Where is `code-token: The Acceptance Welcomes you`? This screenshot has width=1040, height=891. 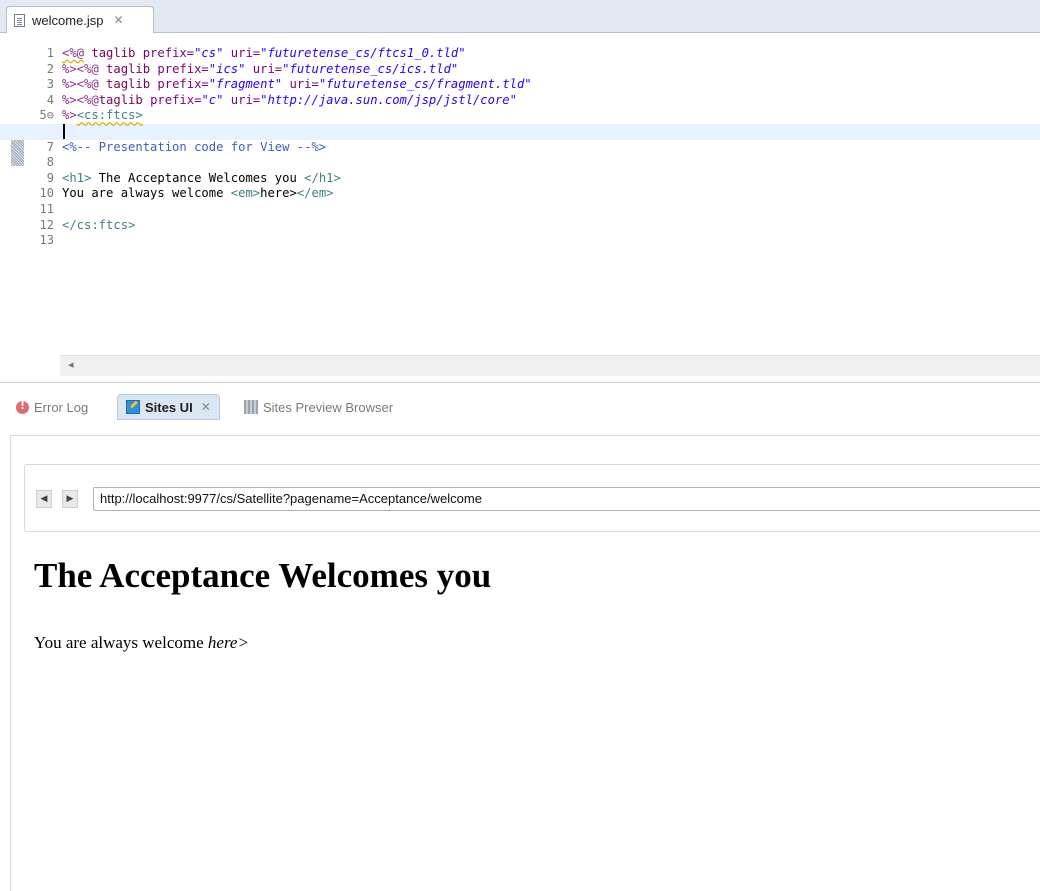
code-token: The Acceptance Welcomes you is located at coordinates (198, 177).